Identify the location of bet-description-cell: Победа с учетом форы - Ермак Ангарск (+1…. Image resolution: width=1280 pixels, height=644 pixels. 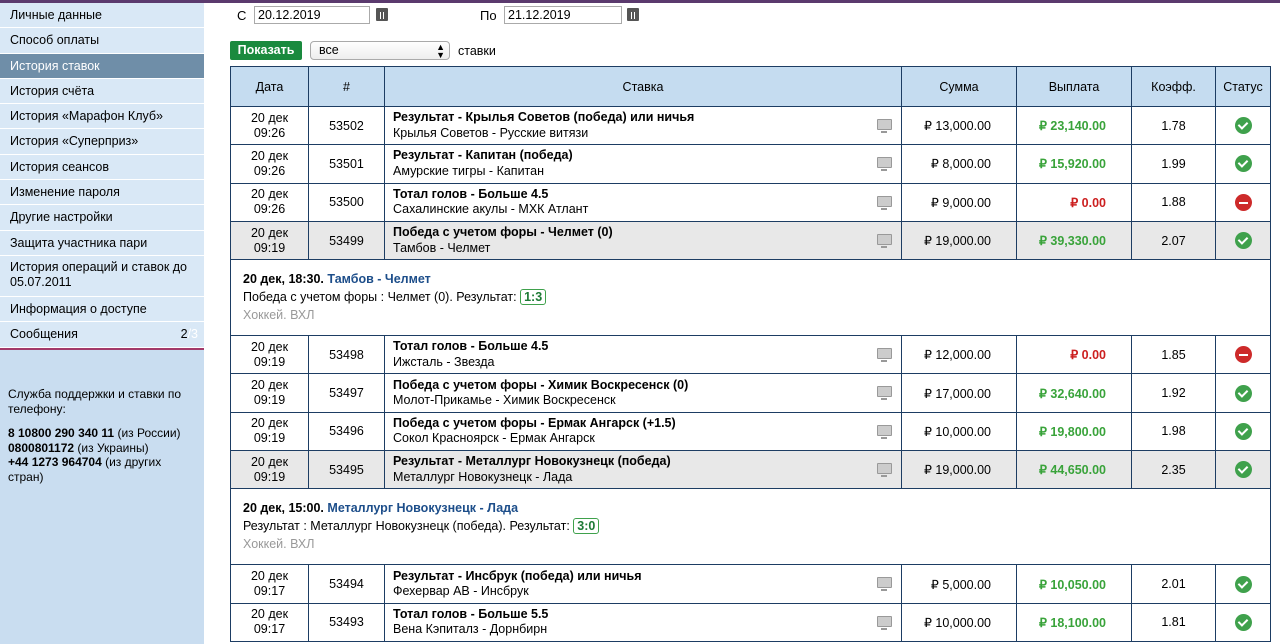
(643, 431).